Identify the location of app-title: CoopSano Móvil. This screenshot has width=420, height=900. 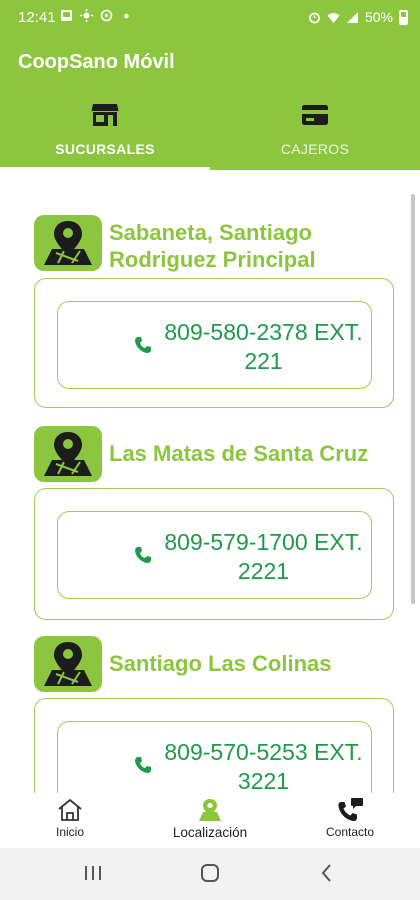
(96, 62).